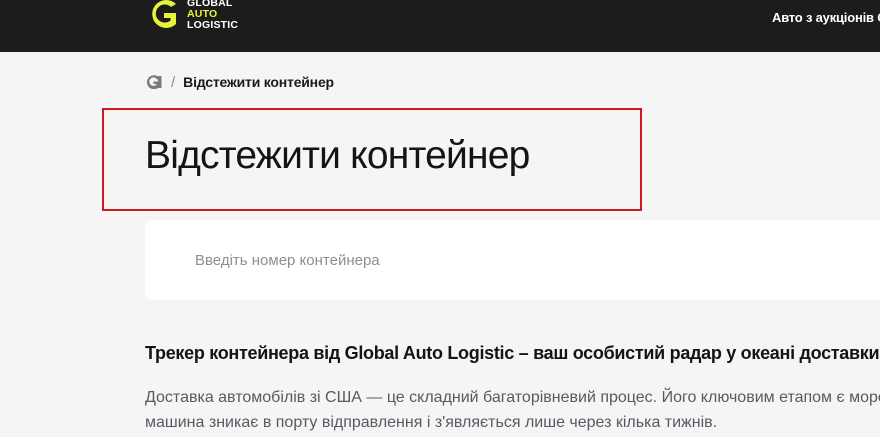 The image size is (880, 437). I want to click on logo-wordmark: GLOBAL AUTO LOGISTIC, so click(212, 15).